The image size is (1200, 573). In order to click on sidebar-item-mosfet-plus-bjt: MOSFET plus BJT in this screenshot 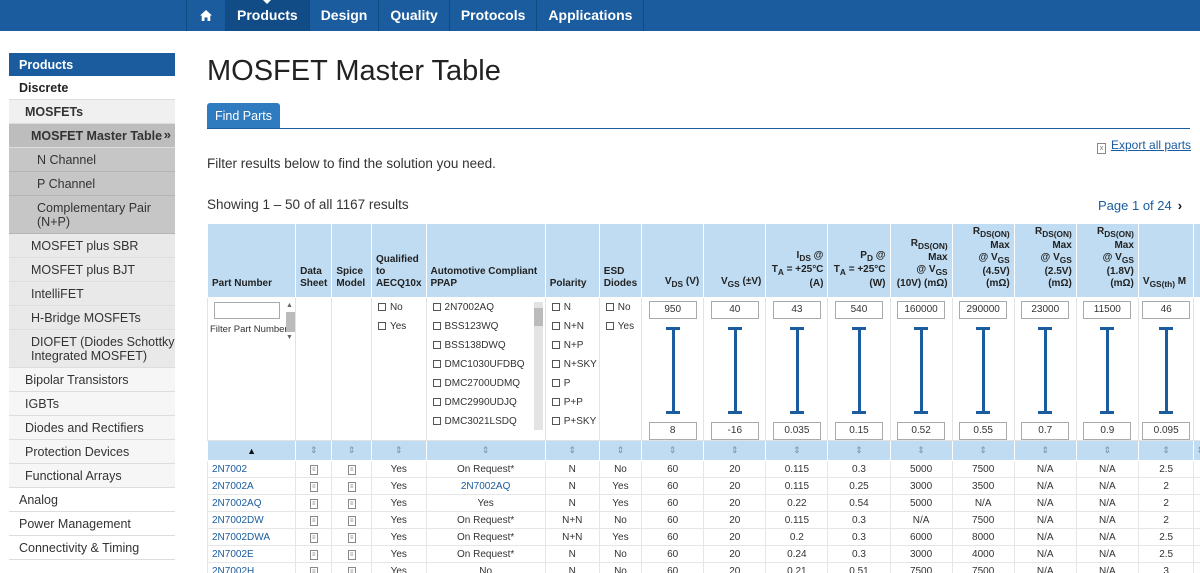, I will do `click(92, 270)`.